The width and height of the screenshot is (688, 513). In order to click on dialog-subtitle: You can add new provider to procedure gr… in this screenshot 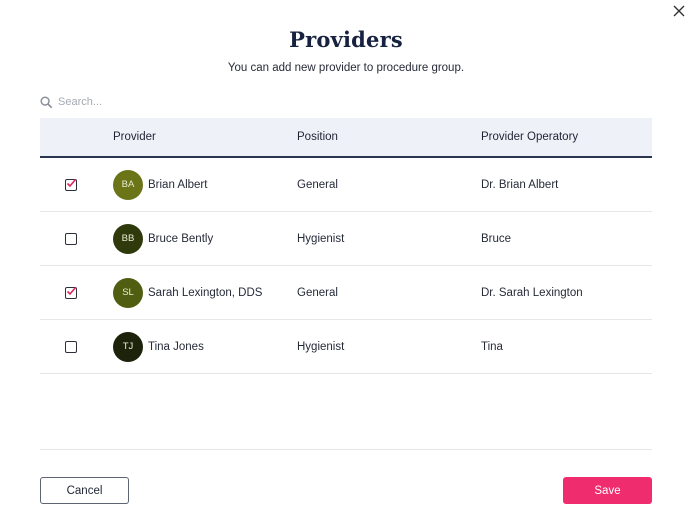, I will do `click(346, 68)`.